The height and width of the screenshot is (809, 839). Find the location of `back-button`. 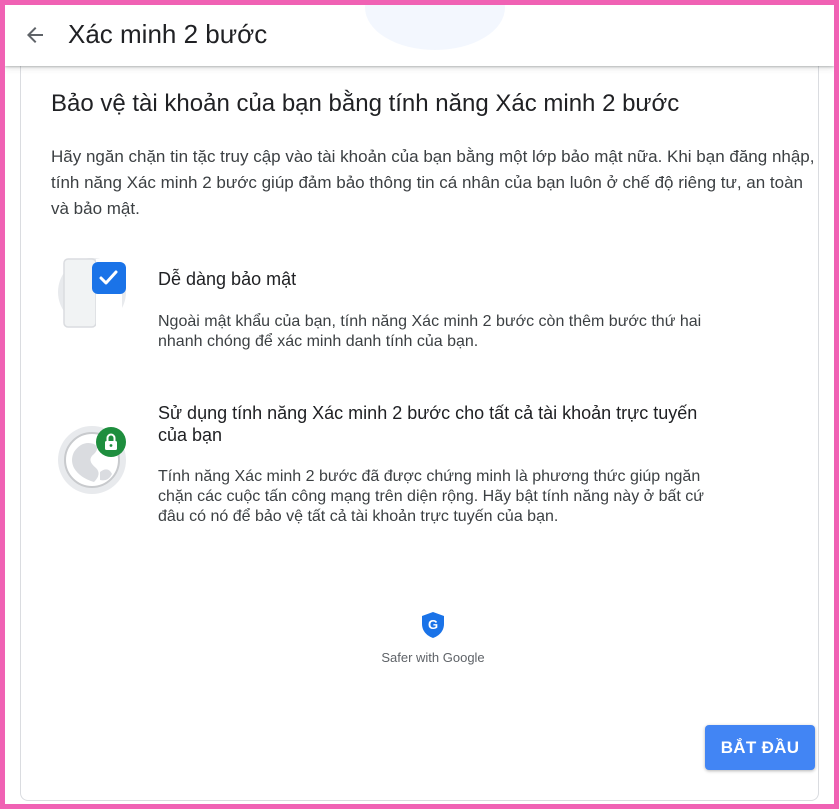

back-button is located at coordinates (35, 35).